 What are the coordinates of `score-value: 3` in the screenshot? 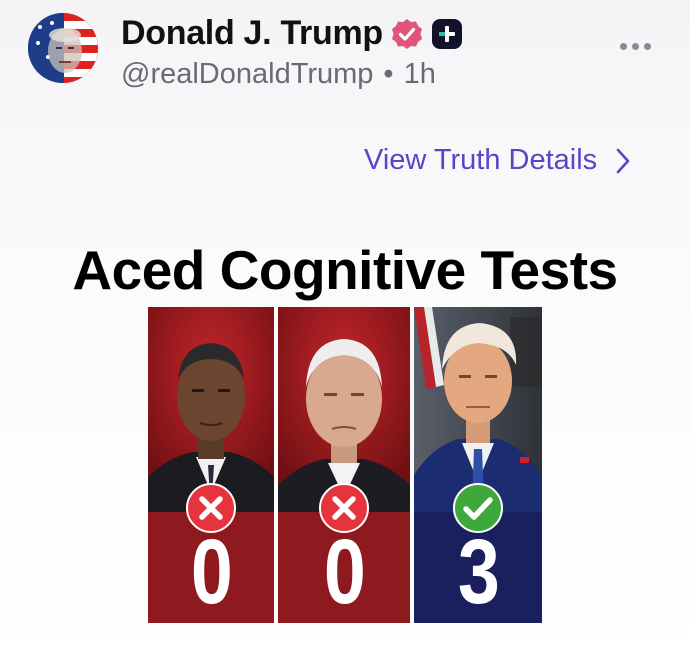 It's located at (478, 572).